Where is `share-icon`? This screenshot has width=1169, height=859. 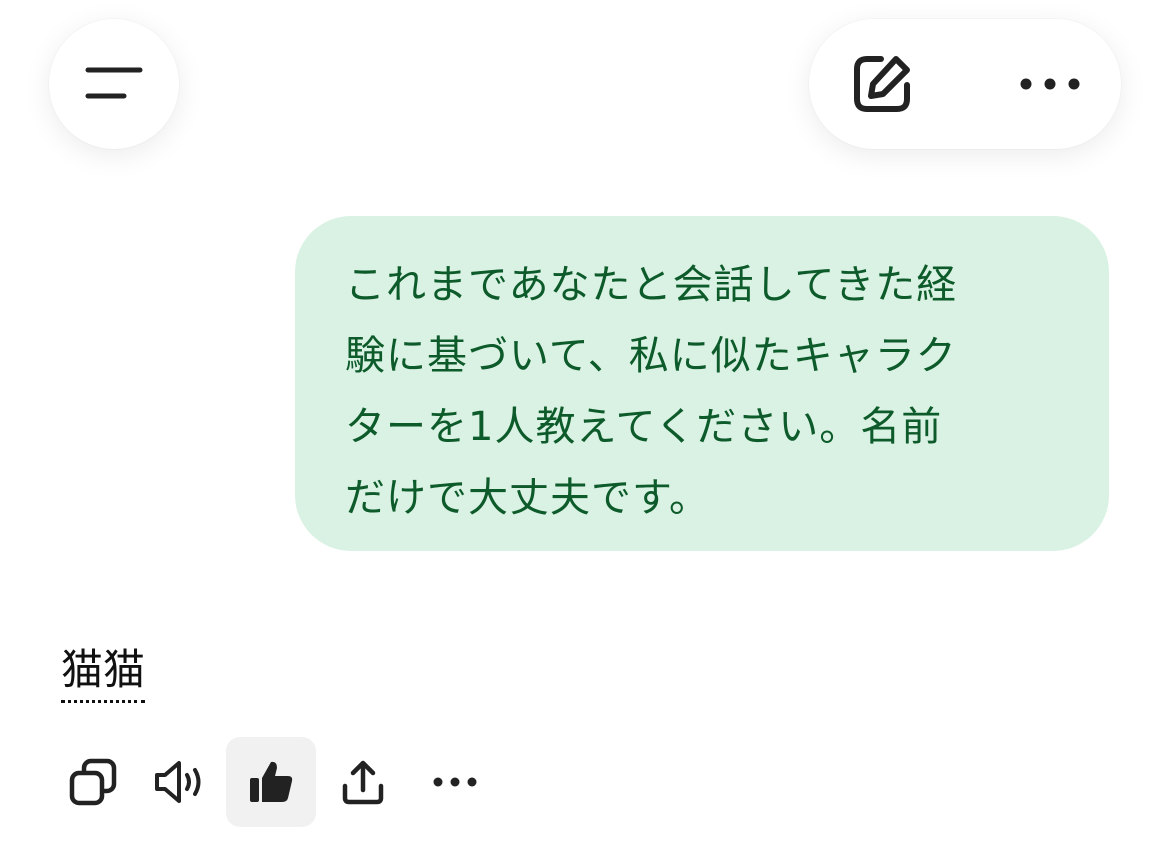
share-icon is located at coordinates (363, 782).